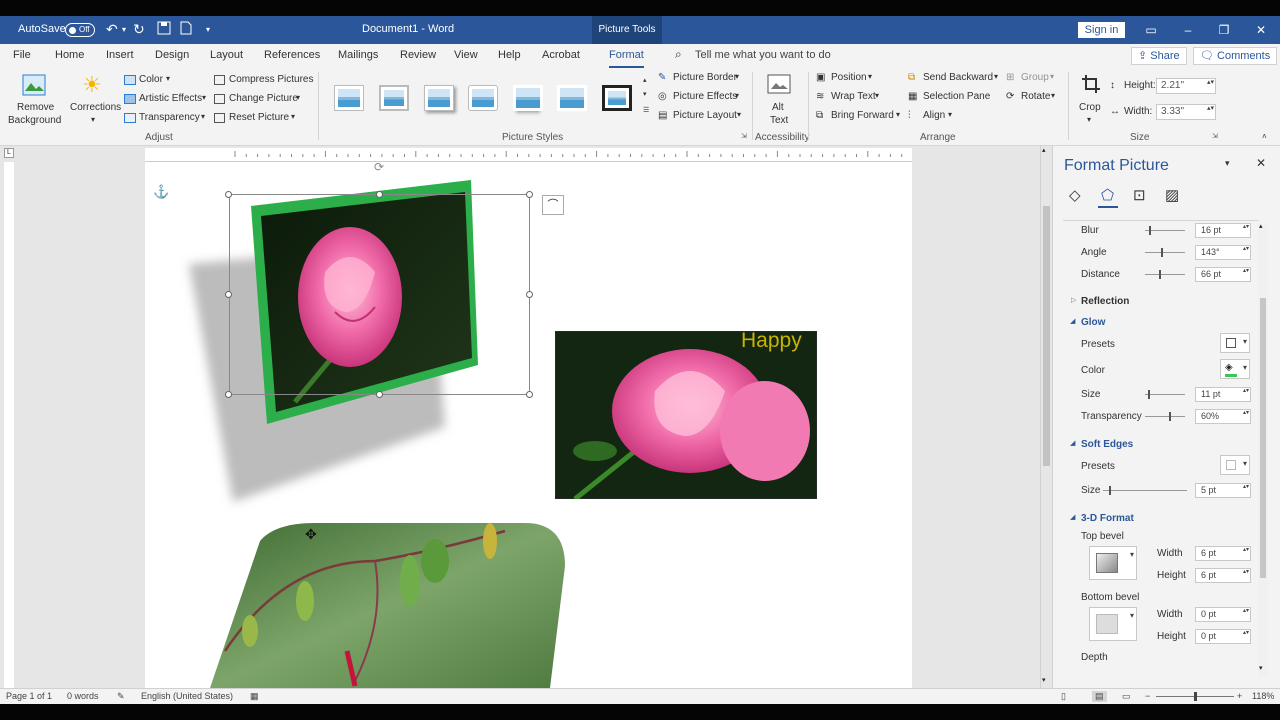 Image resolution: width=1280 pixels, height=720 pixels. What do you see at coordinates (1261, 668) in the screenshot?
I see `pane-scroll-down-icon: ▾` at bounding box center [1261, 668].